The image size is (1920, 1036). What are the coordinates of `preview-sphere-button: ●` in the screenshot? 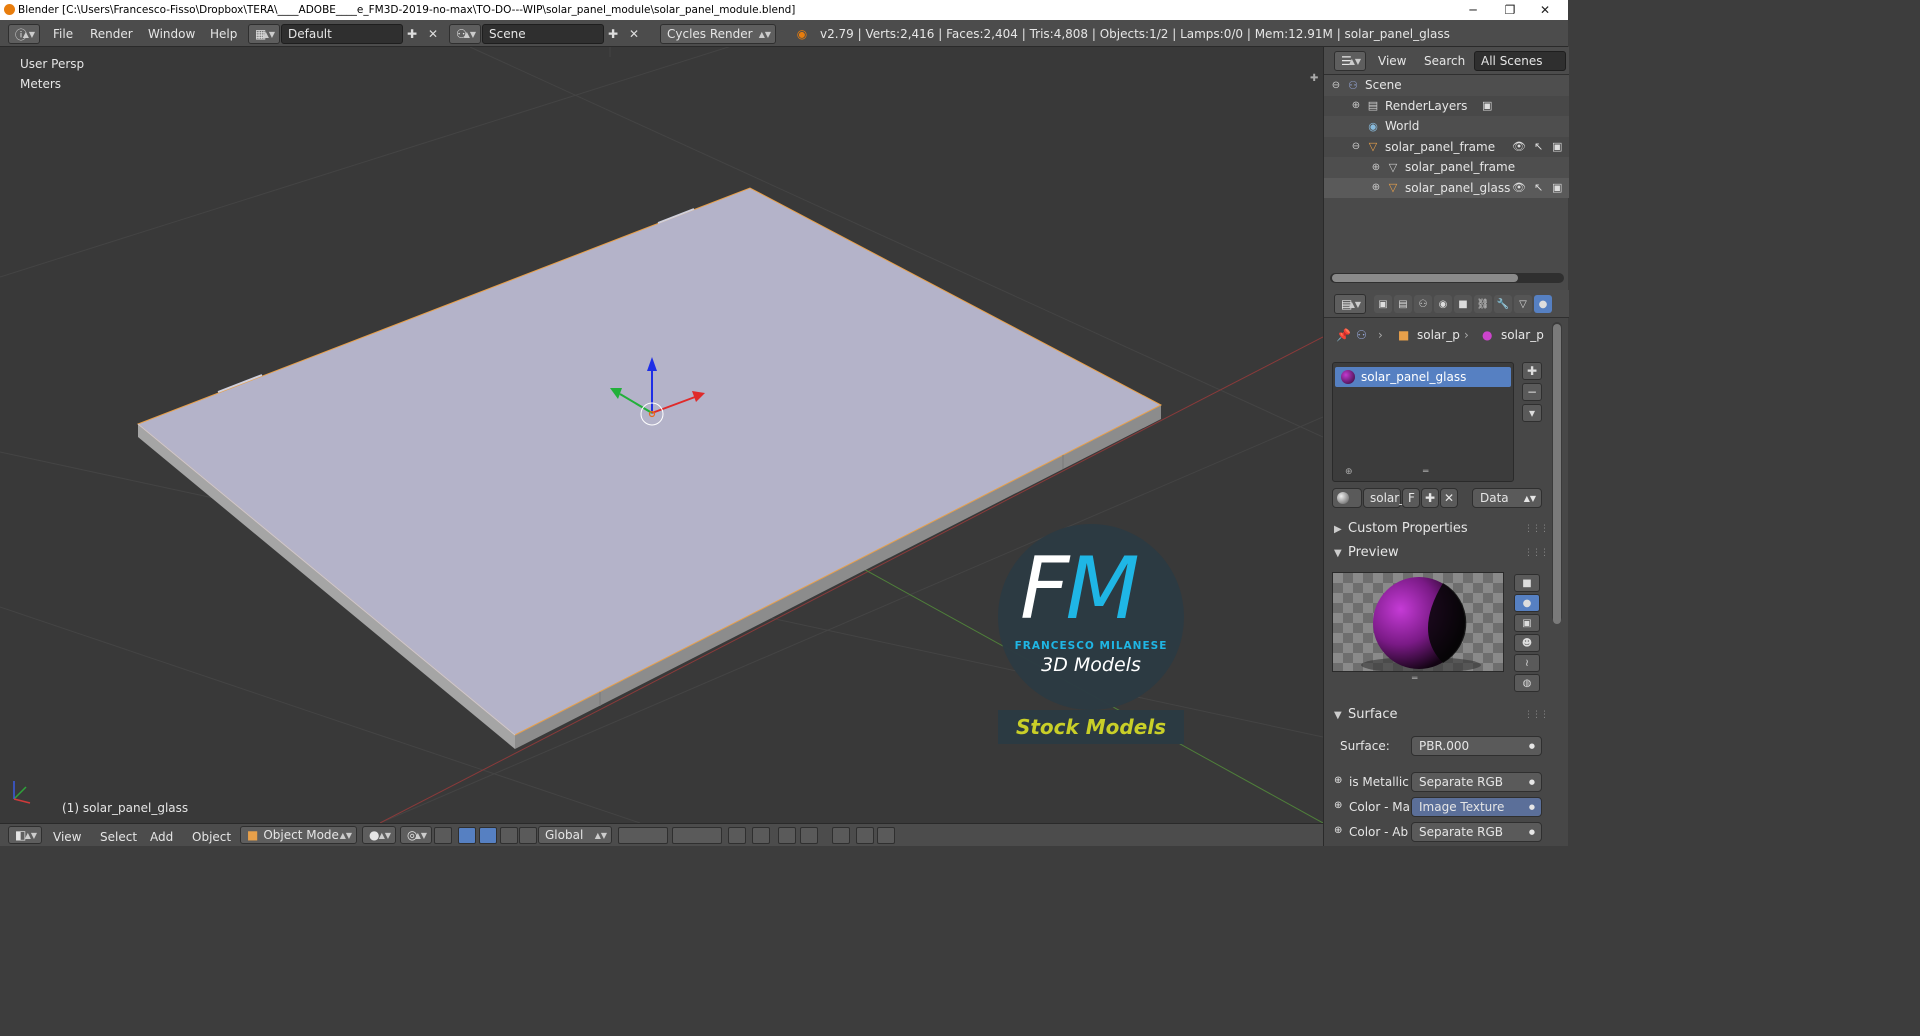 It's located at (1527, 603).